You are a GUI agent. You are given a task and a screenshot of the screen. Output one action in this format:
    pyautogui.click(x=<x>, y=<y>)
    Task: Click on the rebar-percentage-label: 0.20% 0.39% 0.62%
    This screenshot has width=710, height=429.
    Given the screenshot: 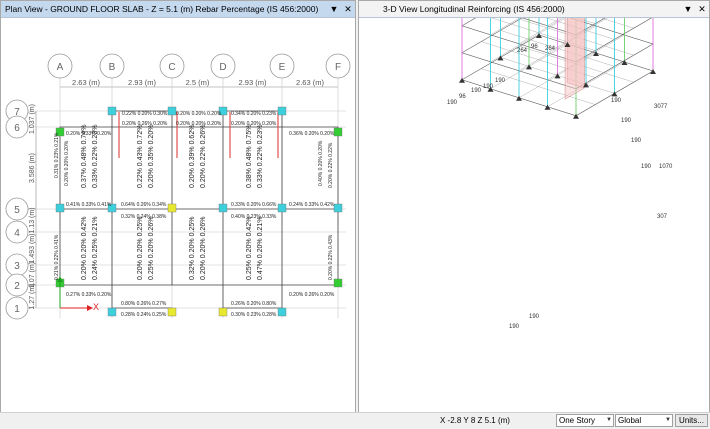 What is the action you would take?
    pyautogui.click(x=192, y=156)
    